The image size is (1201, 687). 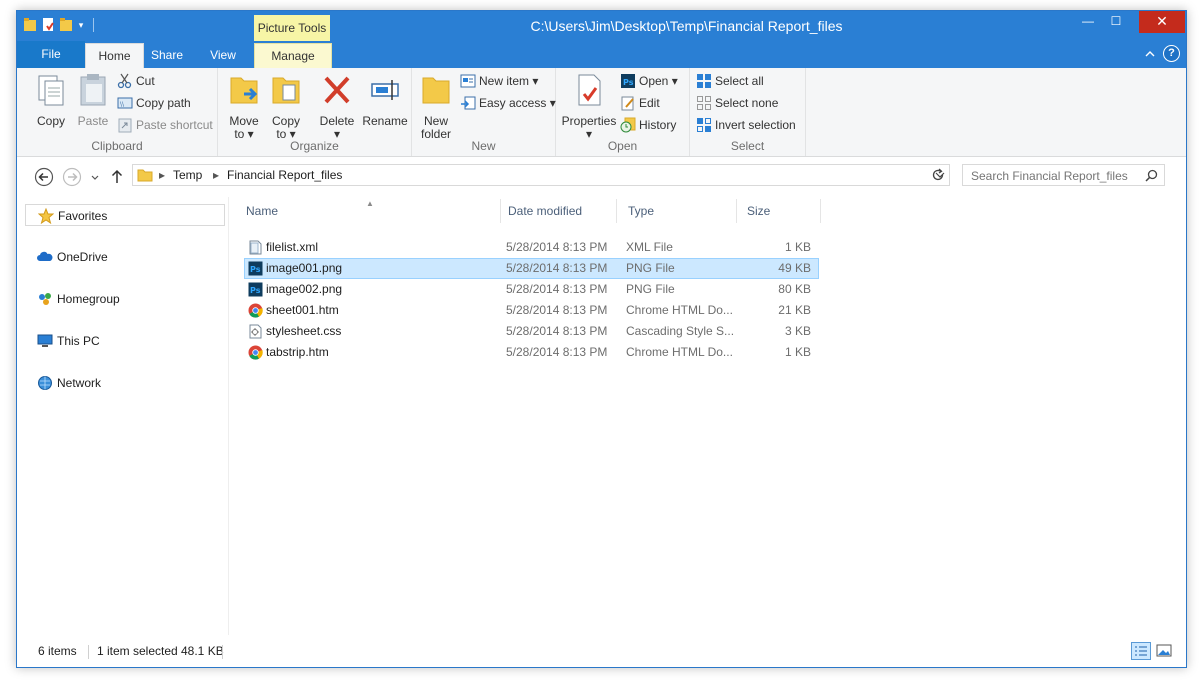 I want to click on address-bar: ▸ Temp ▸ Financial Report_files, so click(x=541, y=175).